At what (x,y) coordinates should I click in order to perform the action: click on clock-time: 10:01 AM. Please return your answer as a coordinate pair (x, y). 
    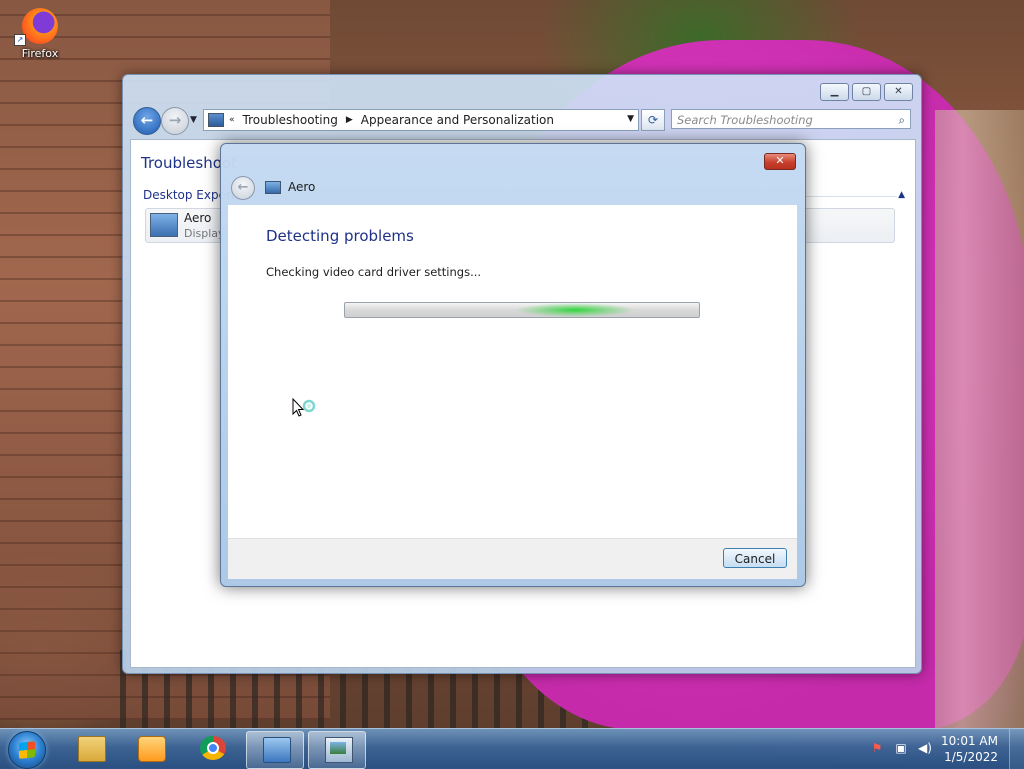
    Looking at the image, I should click on (969, 741).